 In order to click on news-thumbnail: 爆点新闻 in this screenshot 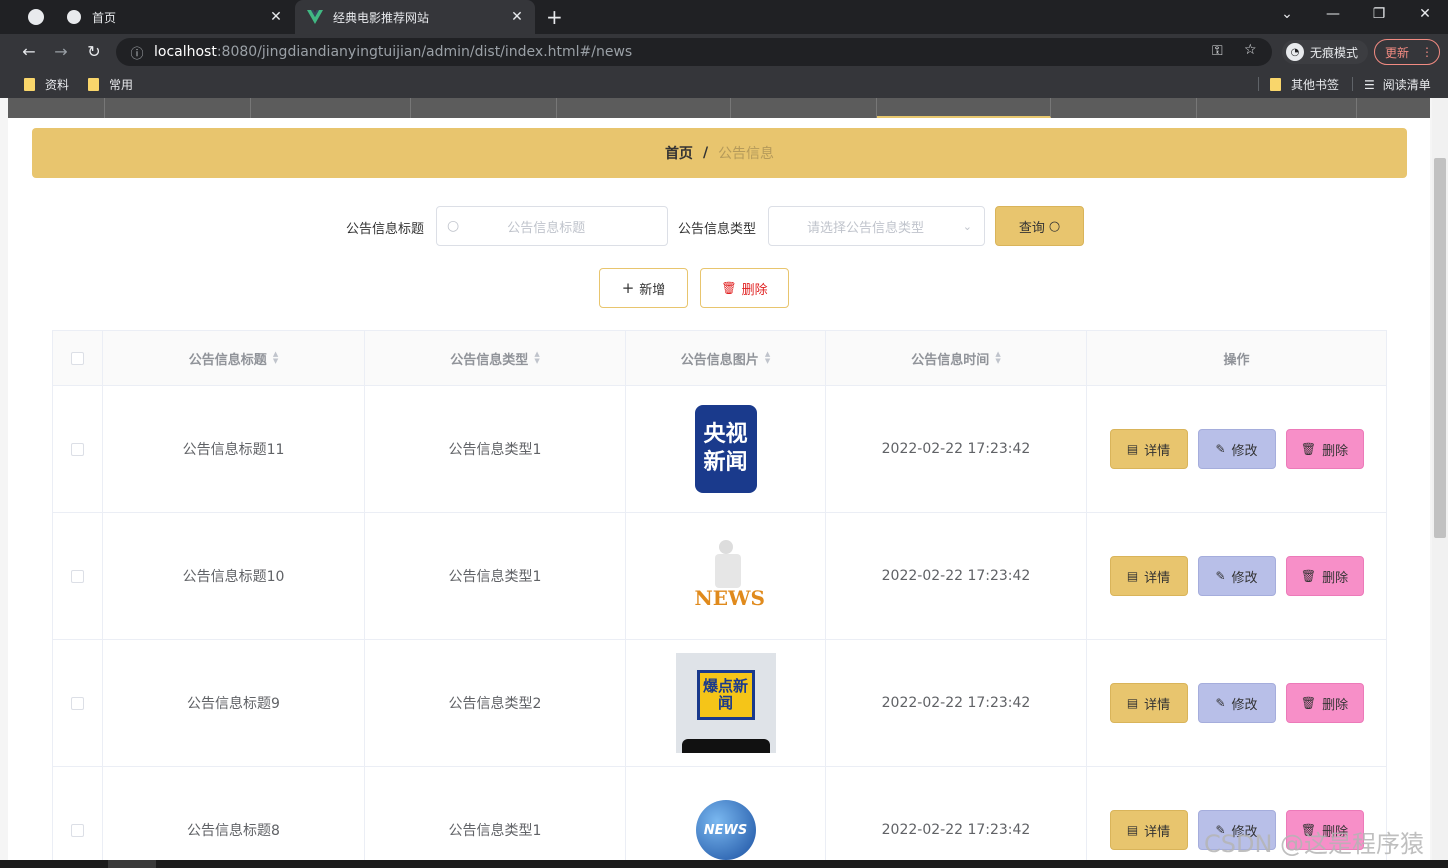, I will do `click(725, 703)`.